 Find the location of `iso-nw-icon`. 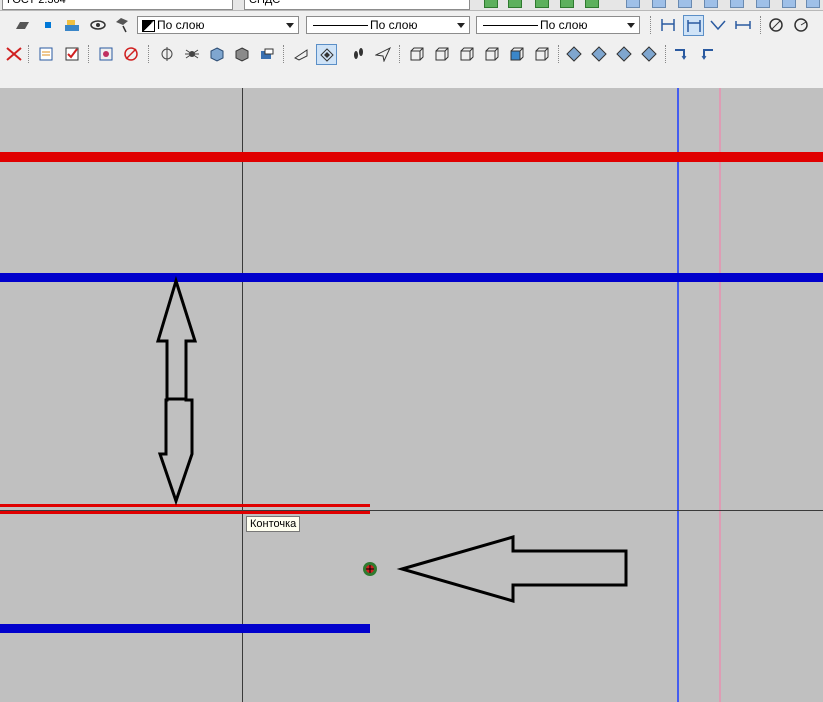

iso-nw-icon is located at coordinates (649, 54).